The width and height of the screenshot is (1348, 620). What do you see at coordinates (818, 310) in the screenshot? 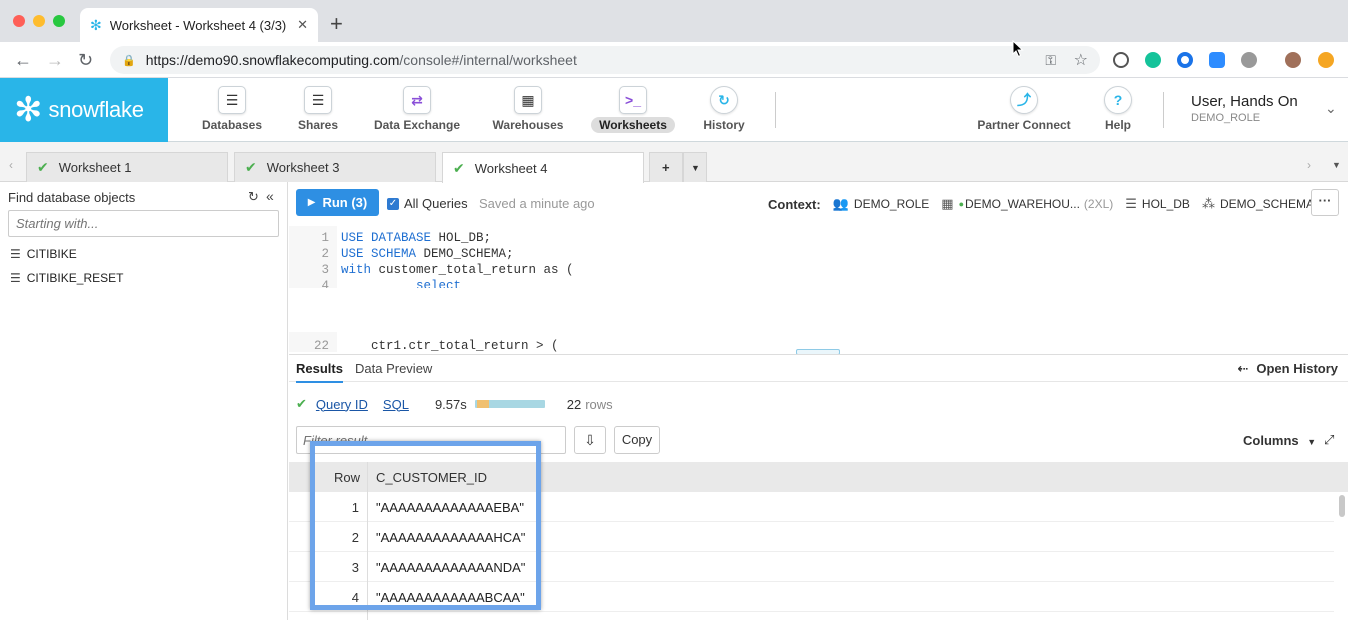
I see `editor-fold-gap` at bounding box center [818, 310].